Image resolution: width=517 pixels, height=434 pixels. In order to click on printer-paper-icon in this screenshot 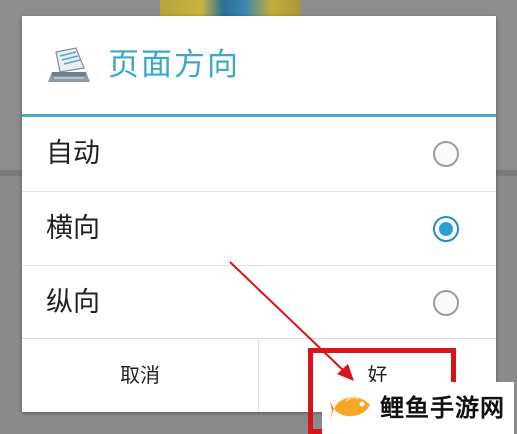, I will do `click(69, 64)`.